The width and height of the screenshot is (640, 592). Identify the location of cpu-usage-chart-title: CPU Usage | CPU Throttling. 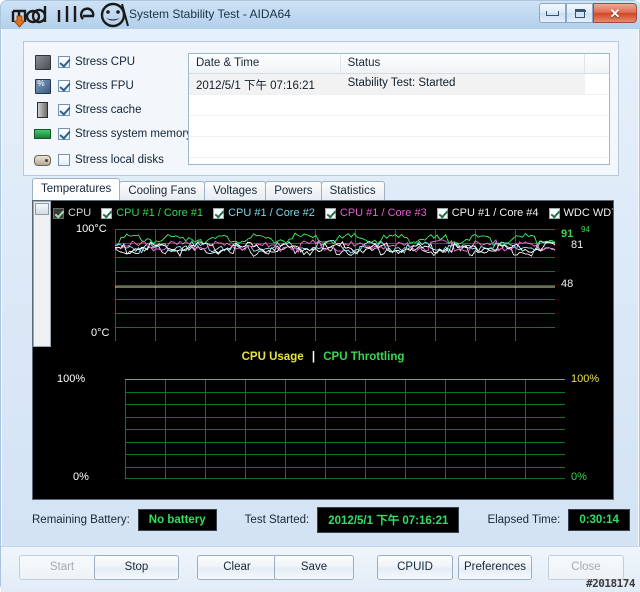
(323, 357).